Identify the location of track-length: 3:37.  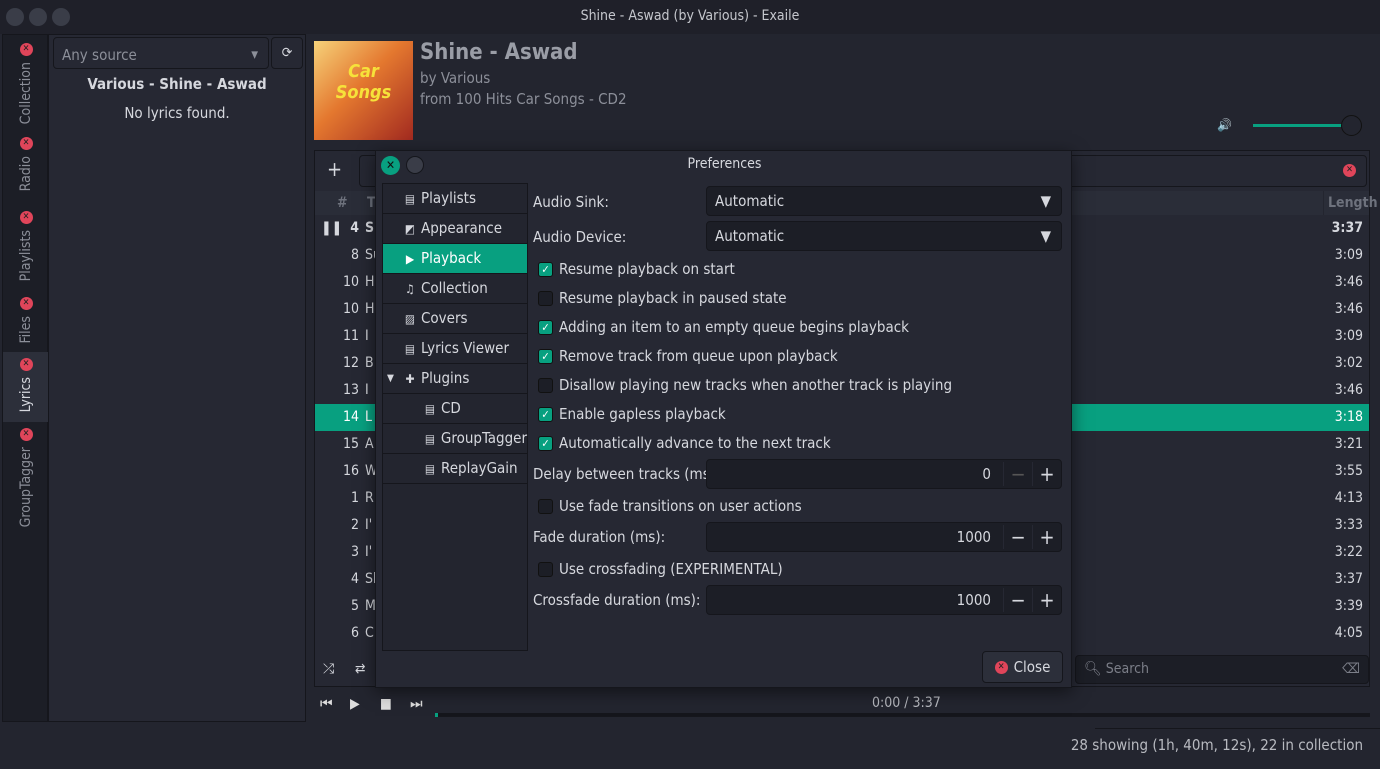
(1348, 579).